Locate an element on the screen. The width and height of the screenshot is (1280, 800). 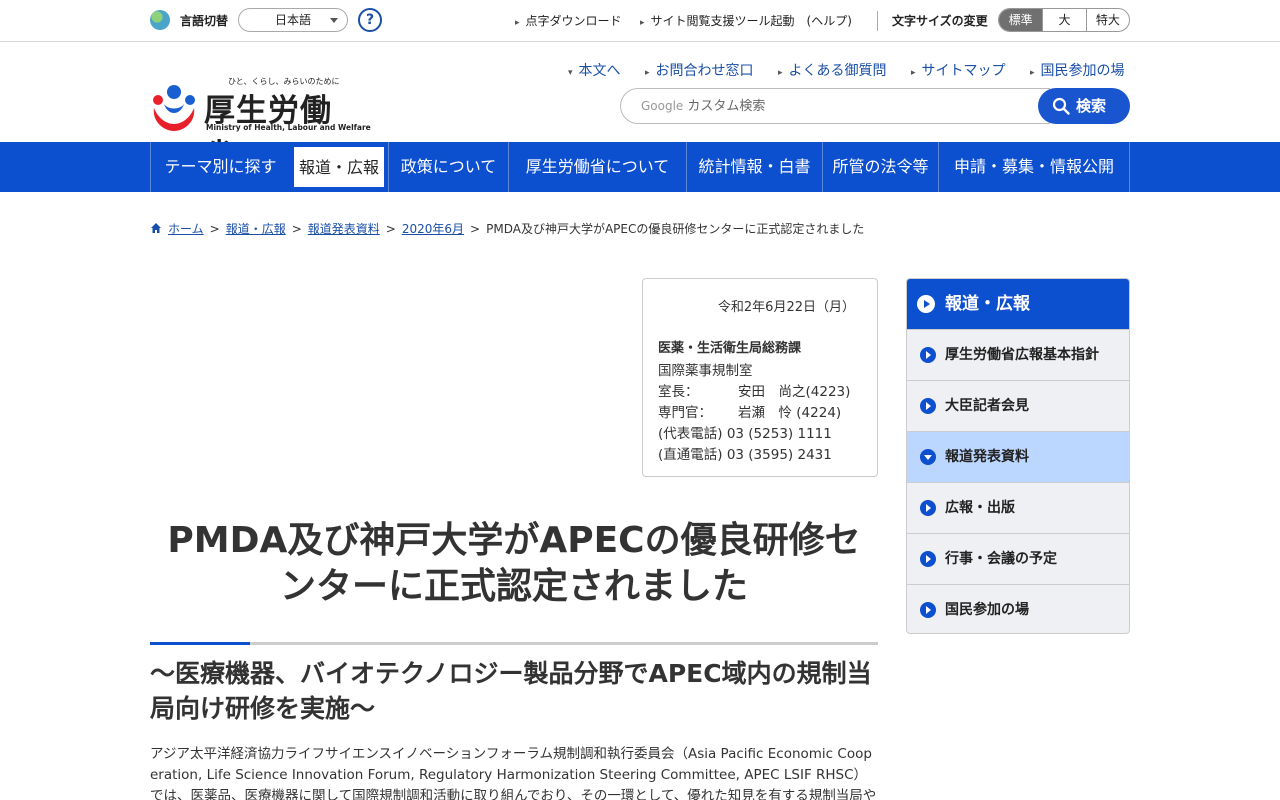
header-link-contact: ▸ お問合わせ窓口 is located at coordinates (699, 70).